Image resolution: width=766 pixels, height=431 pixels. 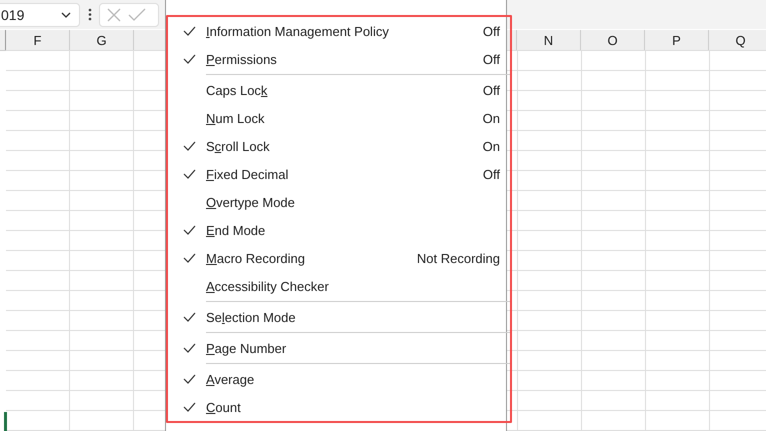 I want to click on menu-item: Fixed Decimal Off, so click(x=336, y=174).